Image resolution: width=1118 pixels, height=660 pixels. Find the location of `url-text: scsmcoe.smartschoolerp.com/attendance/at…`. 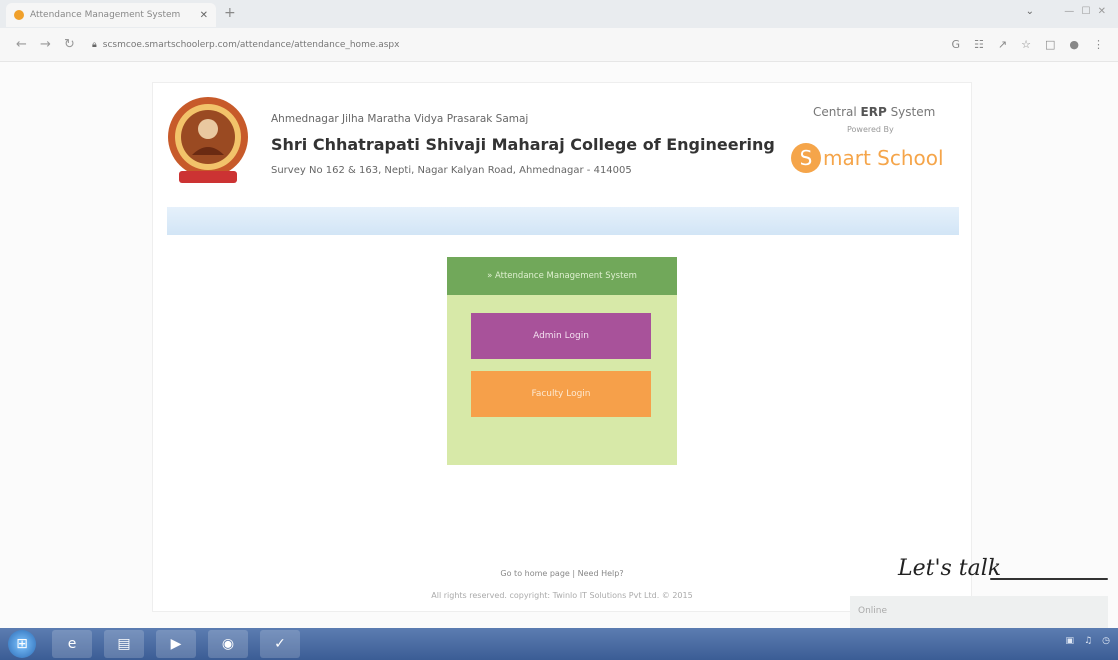

url-text: scsmcoe.smartschoolerp.com/attendance/at… is located at coordinates (251, 45).